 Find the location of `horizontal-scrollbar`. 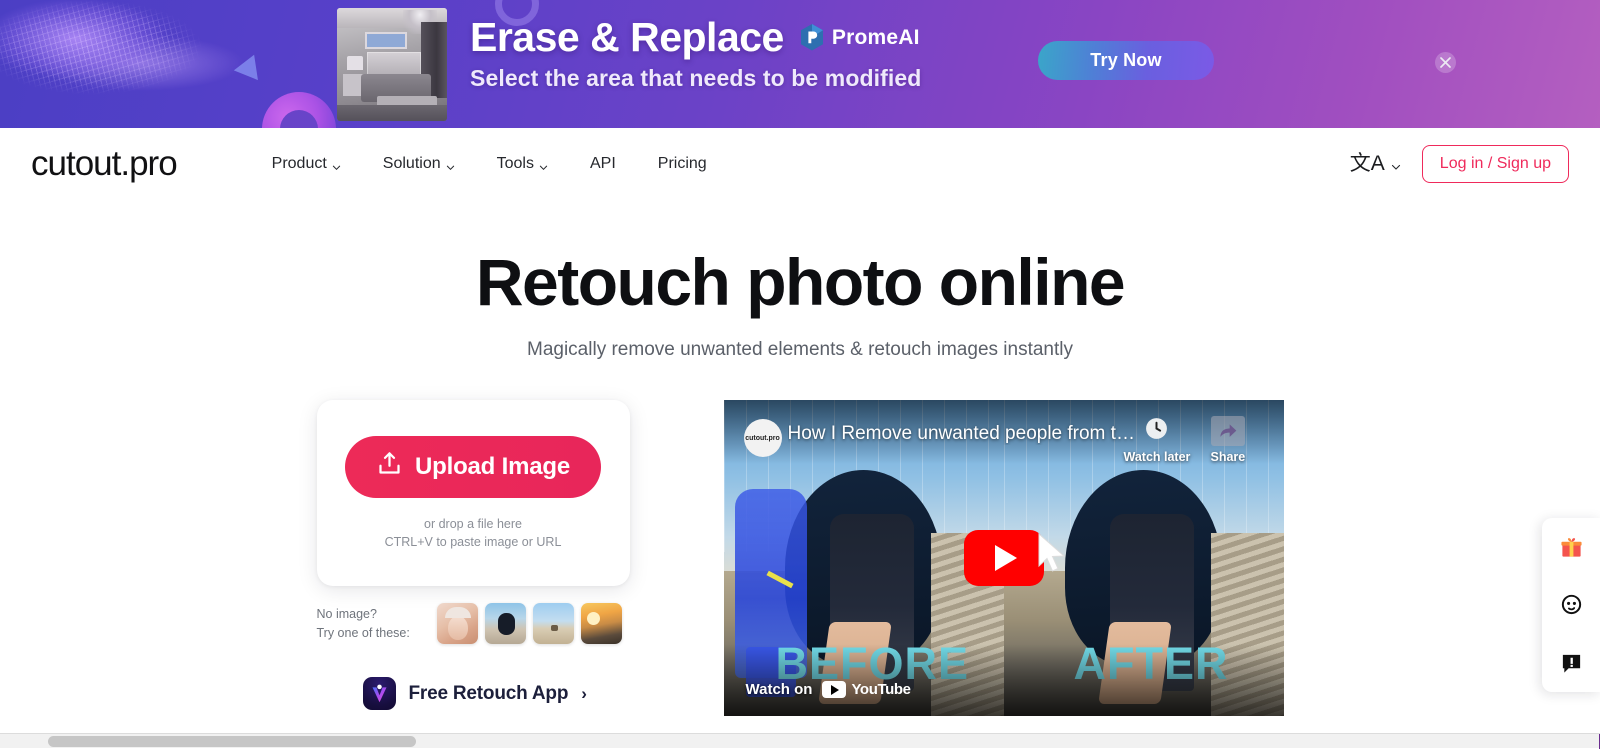

horizontal-scrollbar is located at coordinates (800, 740).